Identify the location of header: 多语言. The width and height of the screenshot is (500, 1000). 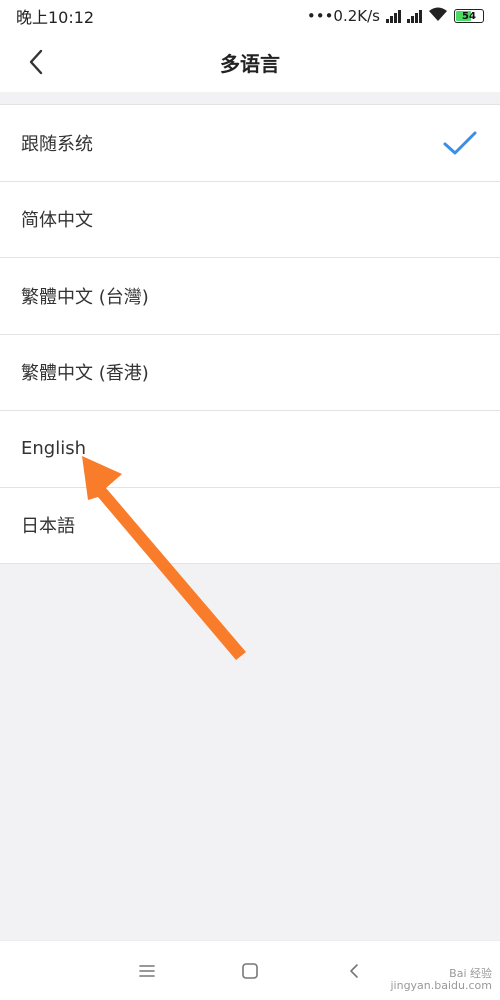
(250, 62).